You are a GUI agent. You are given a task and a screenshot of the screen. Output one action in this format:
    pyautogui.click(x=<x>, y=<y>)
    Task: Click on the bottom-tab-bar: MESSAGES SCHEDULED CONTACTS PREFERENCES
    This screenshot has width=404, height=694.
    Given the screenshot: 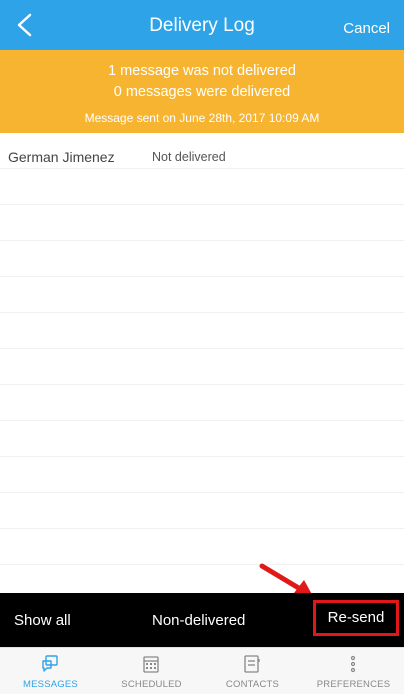 What is the action you would take?
    pyautogui.click(x=202, y=670)
    